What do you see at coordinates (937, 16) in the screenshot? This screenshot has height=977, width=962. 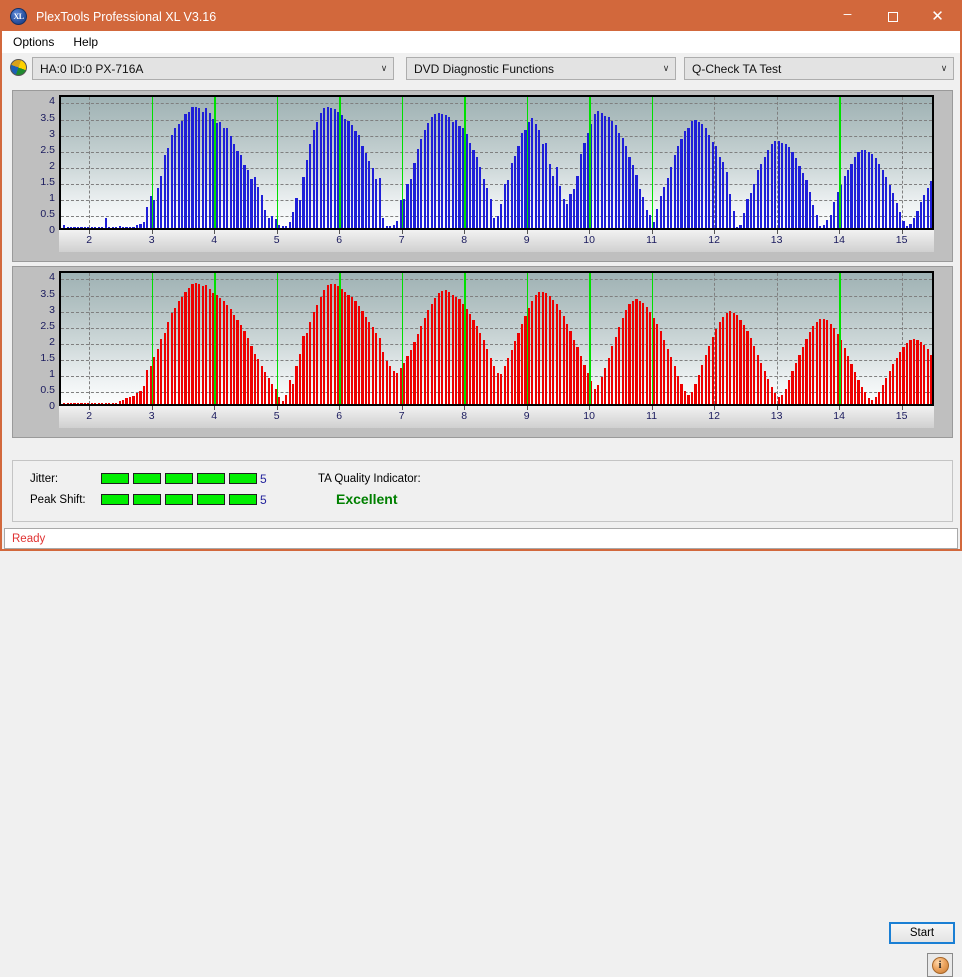 I see `close-button: ✕` at bounding box center [937, 16].